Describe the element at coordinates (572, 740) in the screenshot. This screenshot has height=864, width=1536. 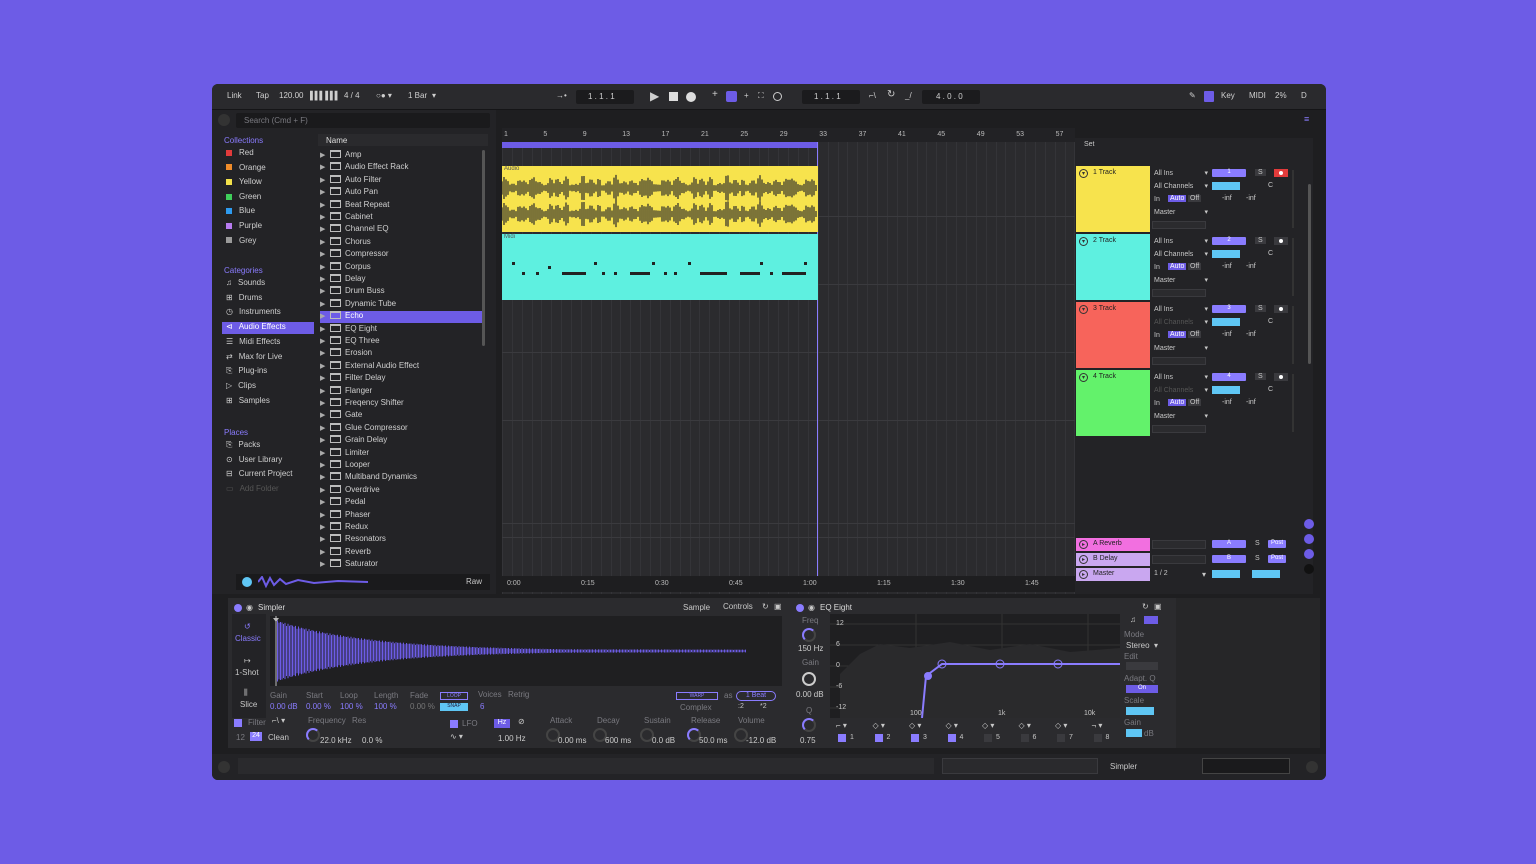
I see `envelope-value: 0.00 ms` at that location.